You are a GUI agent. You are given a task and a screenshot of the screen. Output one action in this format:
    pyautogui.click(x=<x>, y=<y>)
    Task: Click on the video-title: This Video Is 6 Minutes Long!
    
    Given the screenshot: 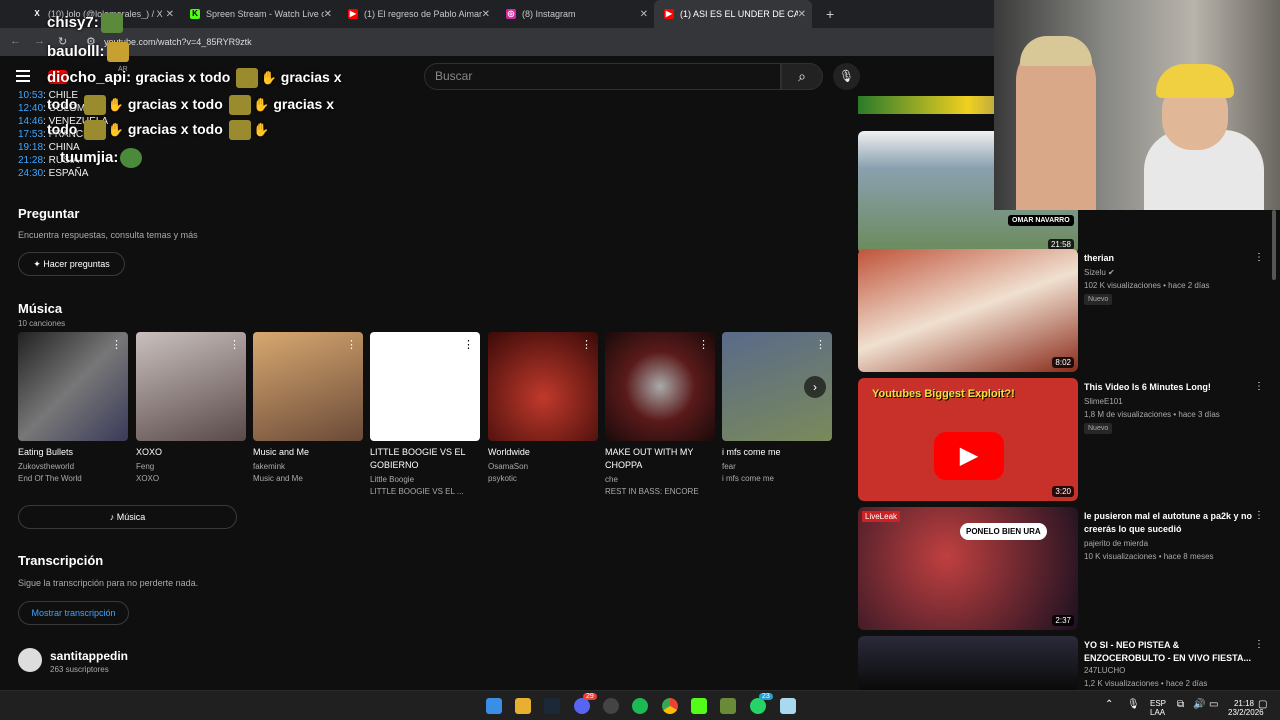 What is the action you would take?
    pyautogui.click(x=1169, y=387)
    